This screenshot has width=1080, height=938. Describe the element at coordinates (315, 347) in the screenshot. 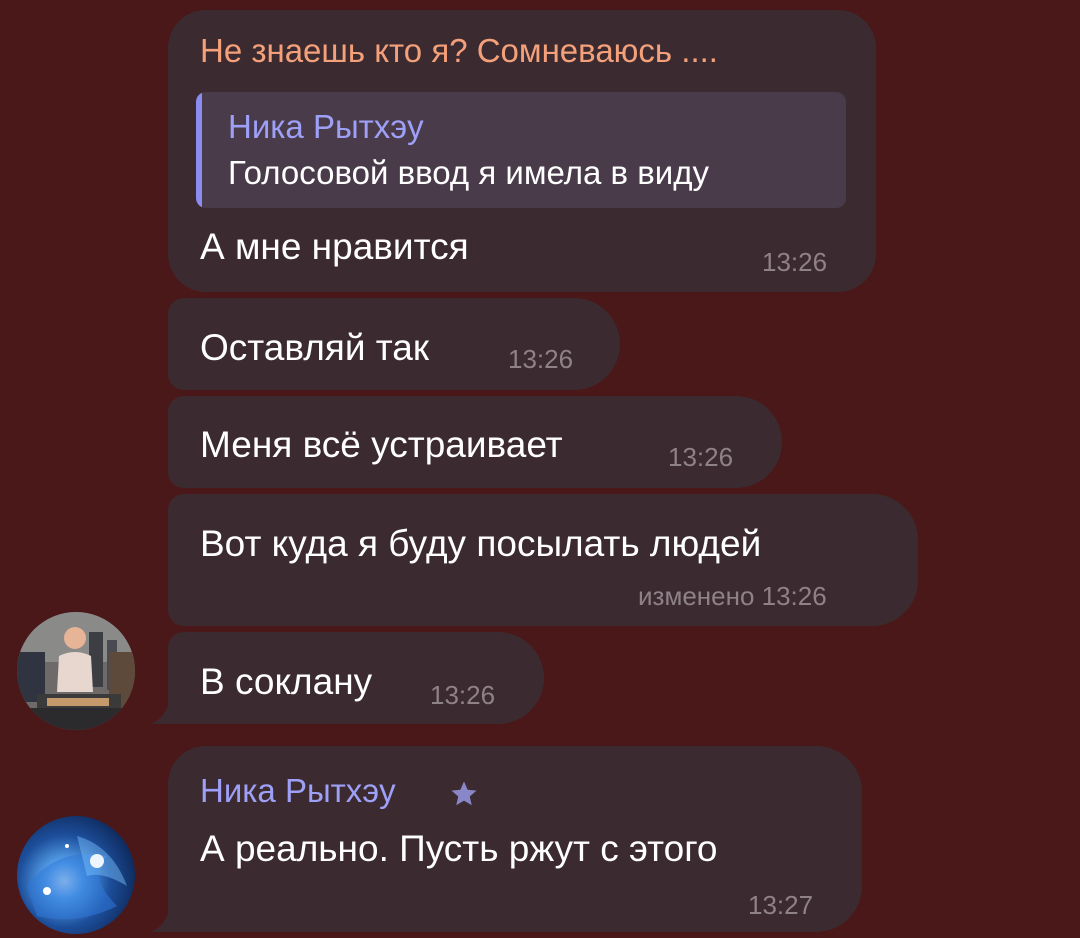

I see `message-text: Оставляй так` at that location.